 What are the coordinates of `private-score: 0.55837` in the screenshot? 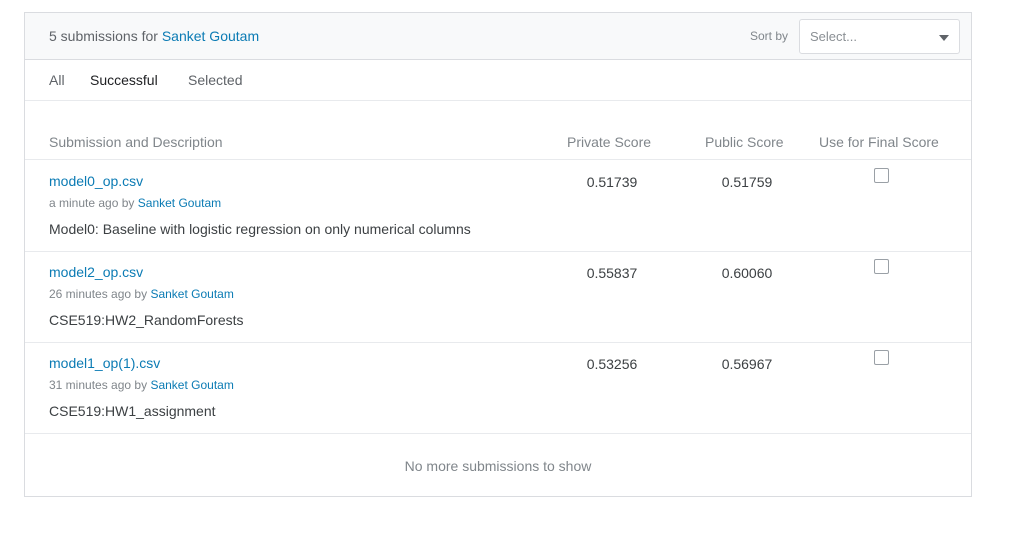 It's located at (612, 273).